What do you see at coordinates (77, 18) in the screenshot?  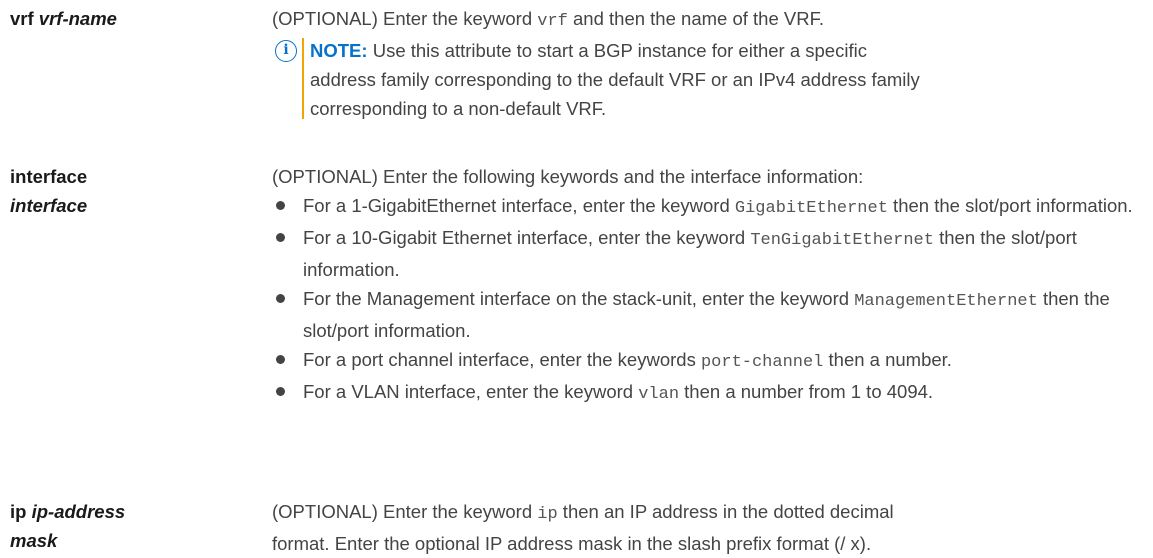 I see `term-argument: vrf-name` at bounding box center [77, 18].